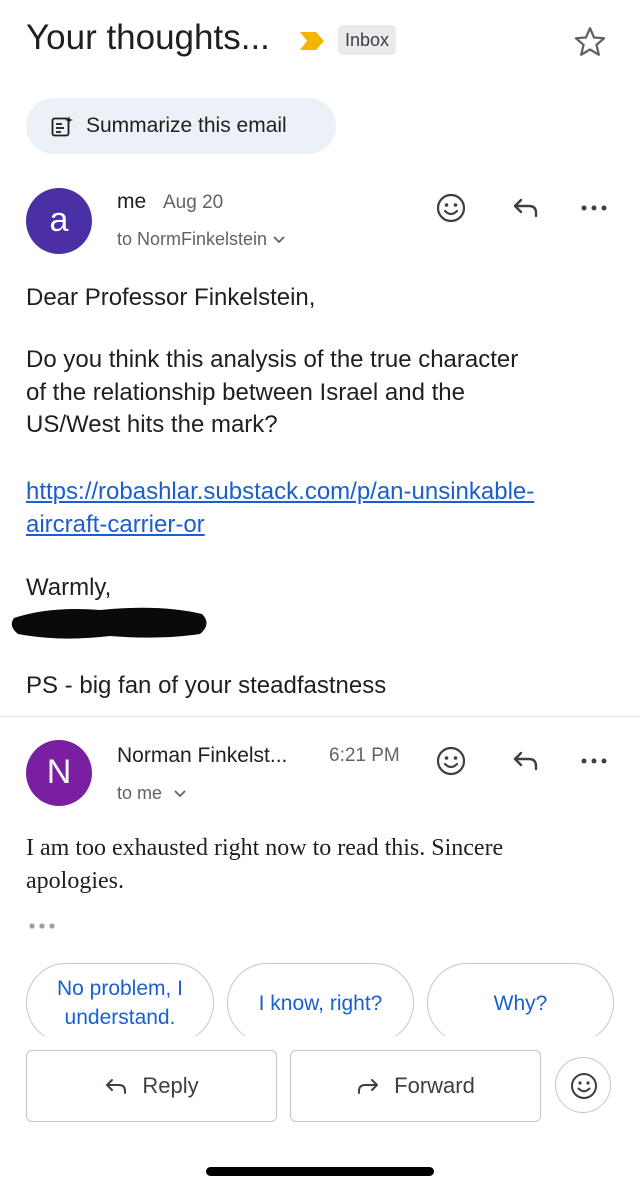 The width and height of the screenshot is (640, 1190). Describe the element at coordinates (109, 623) in the screenshot. I see `redacted-signature-mark` at that location.